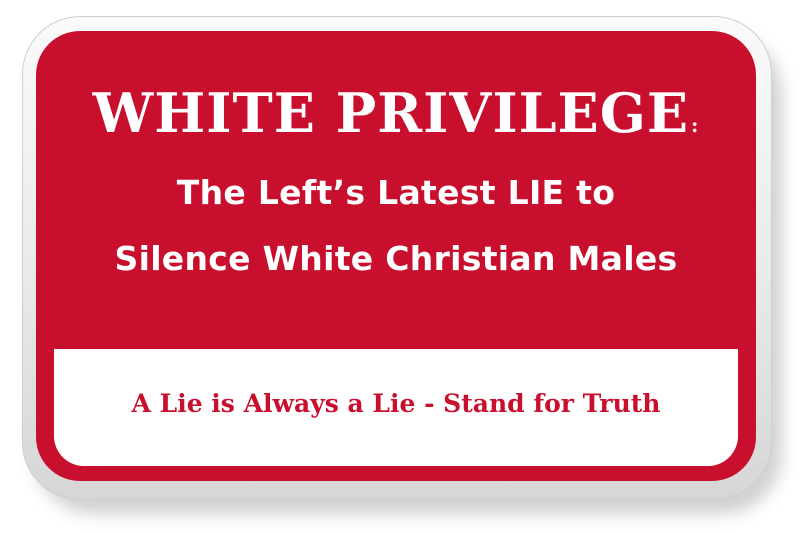  Describe the element at coordinates (390, 113) in the screenshot. I see `headline-text: WHITE PRIVILEGE` at that location.